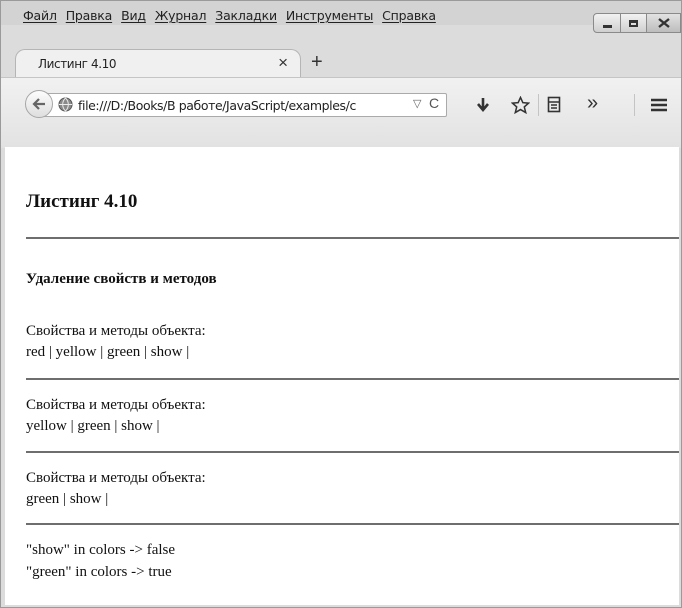 Image resolution: width=682 pixels, height=608 pixels. What do you see at coordinates (116, 478) in the screenshot?
I see `block-3-label: Свойства и методы объекта:` at bounding box center [116, 478].